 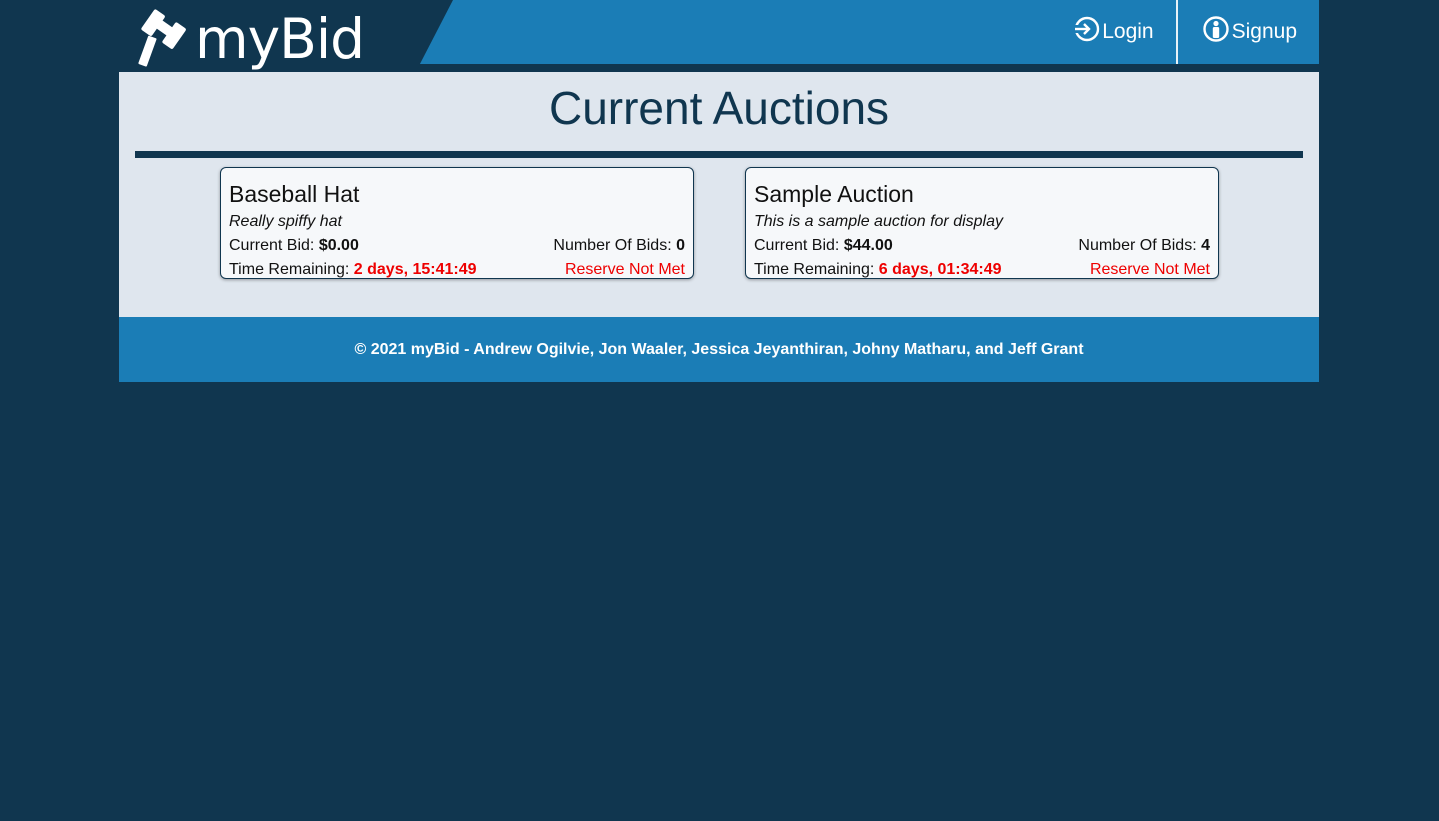 What do you see at coordinates (1264, 31) in the screenshot?
I see `signup-label: Signup` at bounding box center [1264, 31].